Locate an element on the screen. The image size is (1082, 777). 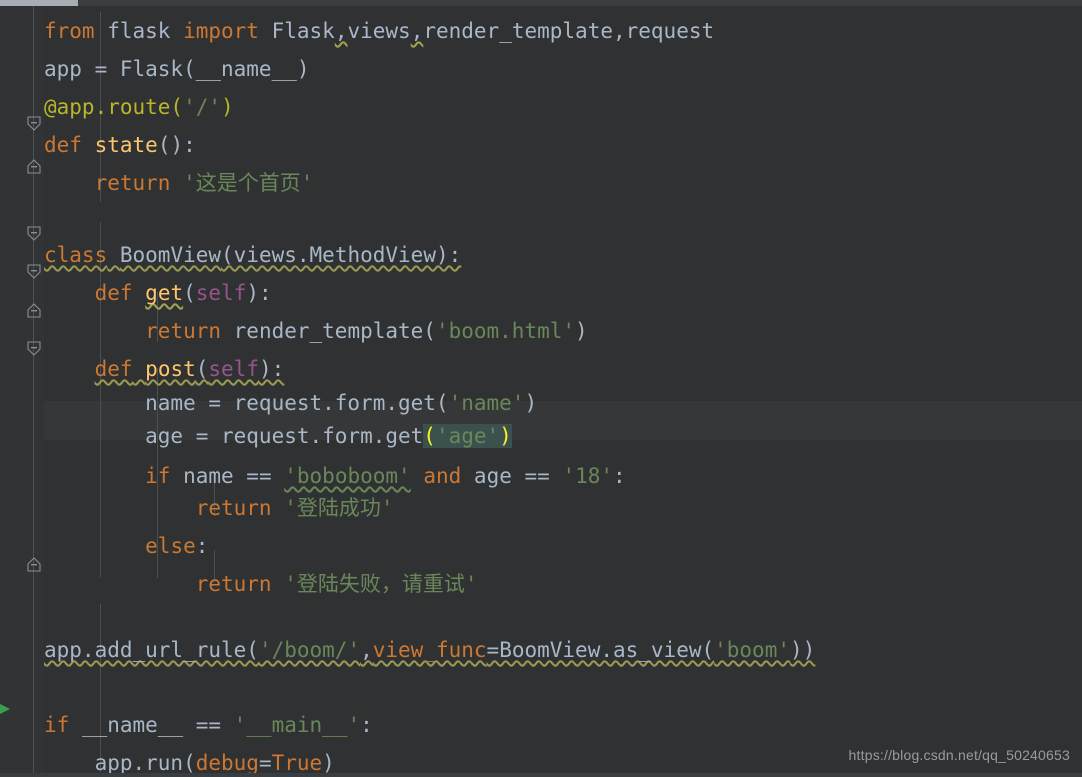
horizontal-scrollbar-track is located at coordinates (541, 3).